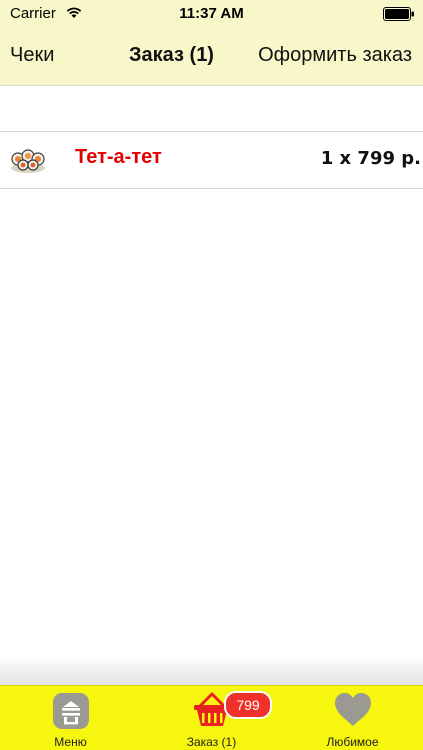  What do you see at coordinates (352, 742) in the screenshot?
I see `tab-label: Любимое` at bounding box center [352, 742].